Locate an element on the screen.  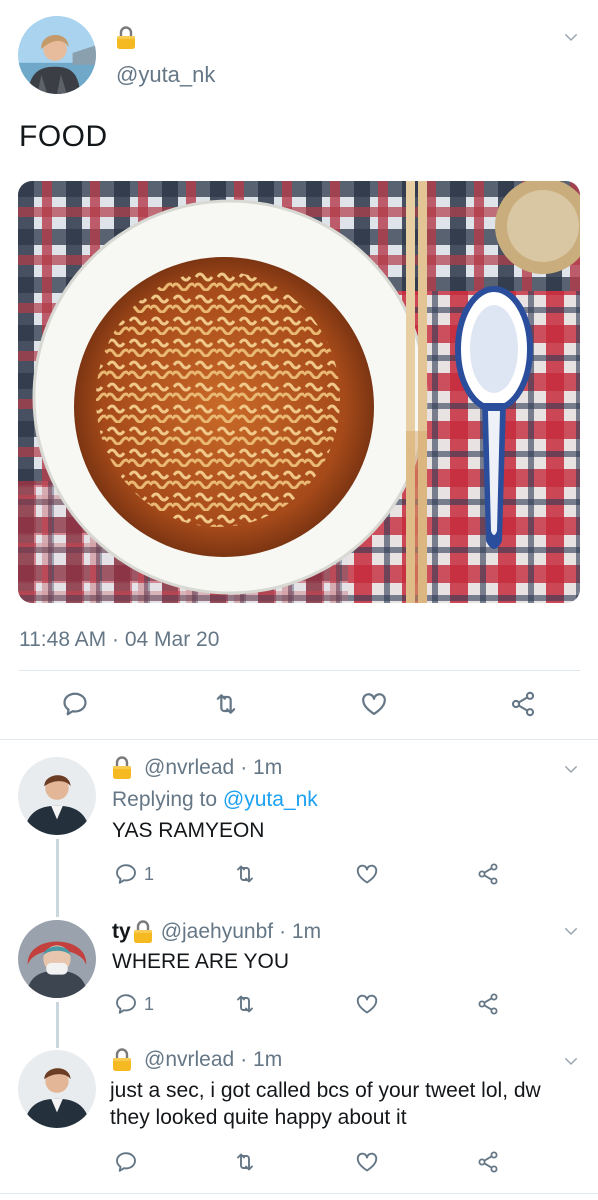
reply-display-name: ty is located at coordinates (121, 932).